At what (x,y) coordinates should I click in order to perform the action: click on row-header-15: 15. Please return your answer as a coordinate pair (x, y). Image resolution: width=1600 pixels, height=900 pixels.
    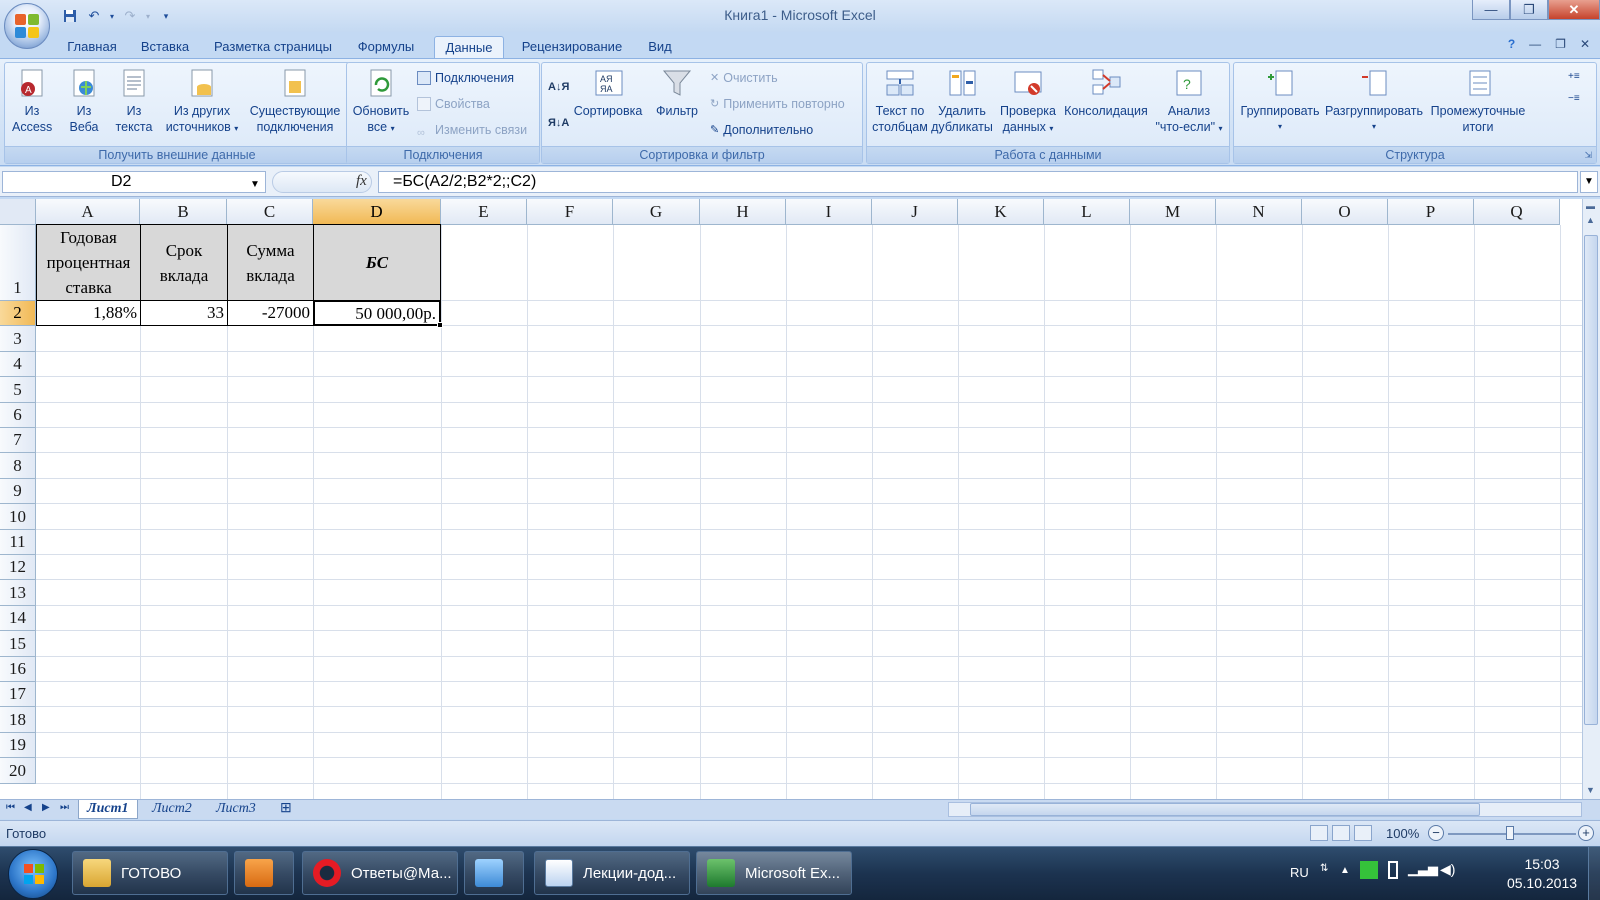
    Looking at the image, I should click on (18, 644).